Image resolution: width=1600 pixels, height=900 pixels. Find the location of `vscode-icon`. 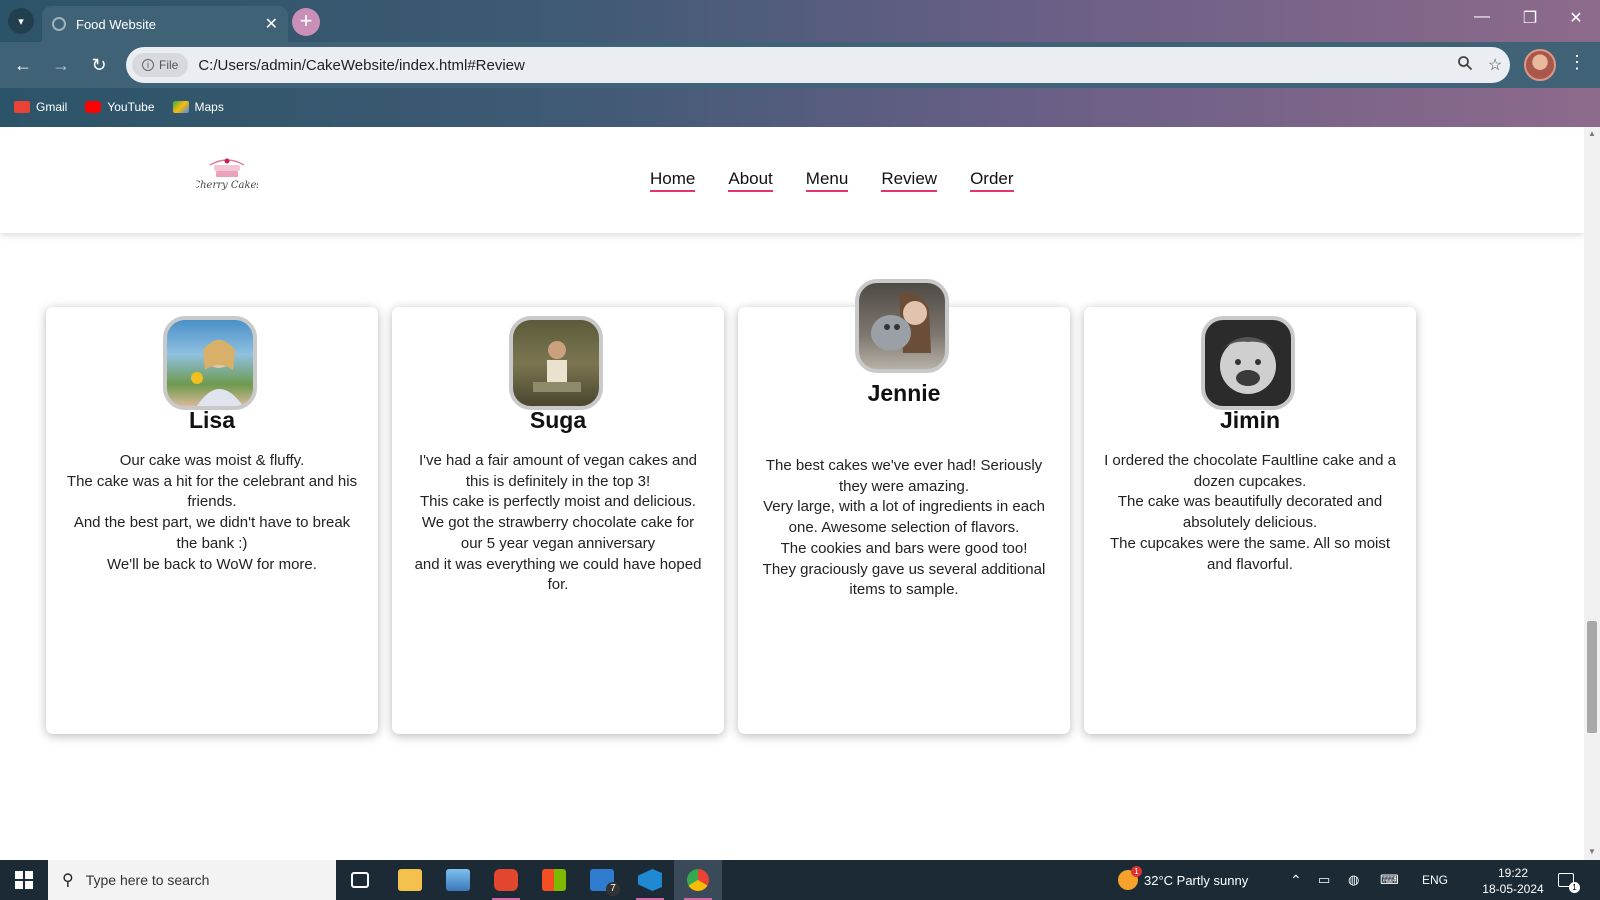

vscode-icon is located at coordinates (650, 880).